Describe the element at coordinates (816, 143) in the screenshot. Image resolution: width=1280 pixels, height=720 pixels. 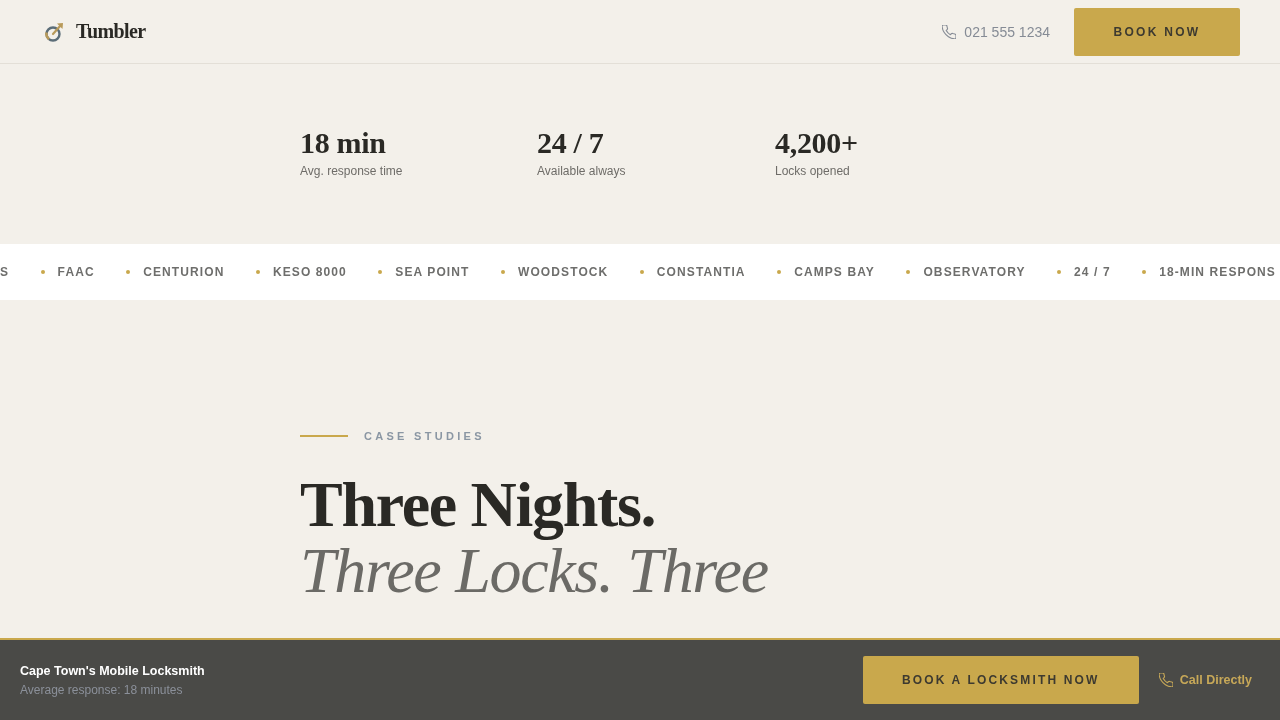
I see `stat-value: 4,200+` at that location.